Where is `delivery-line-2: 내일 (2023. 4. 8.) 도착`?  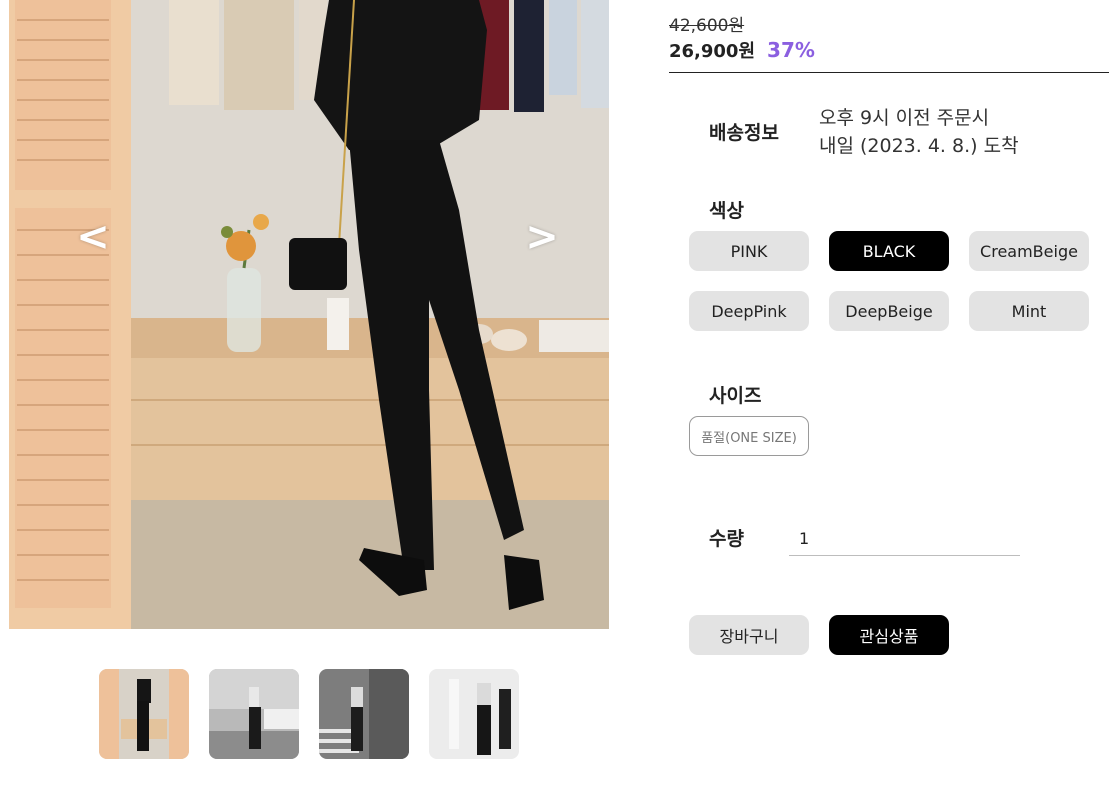 delivery-line-2: 내일 (2023. 4. 8.) 도착 is located at coordinates (919, 146).